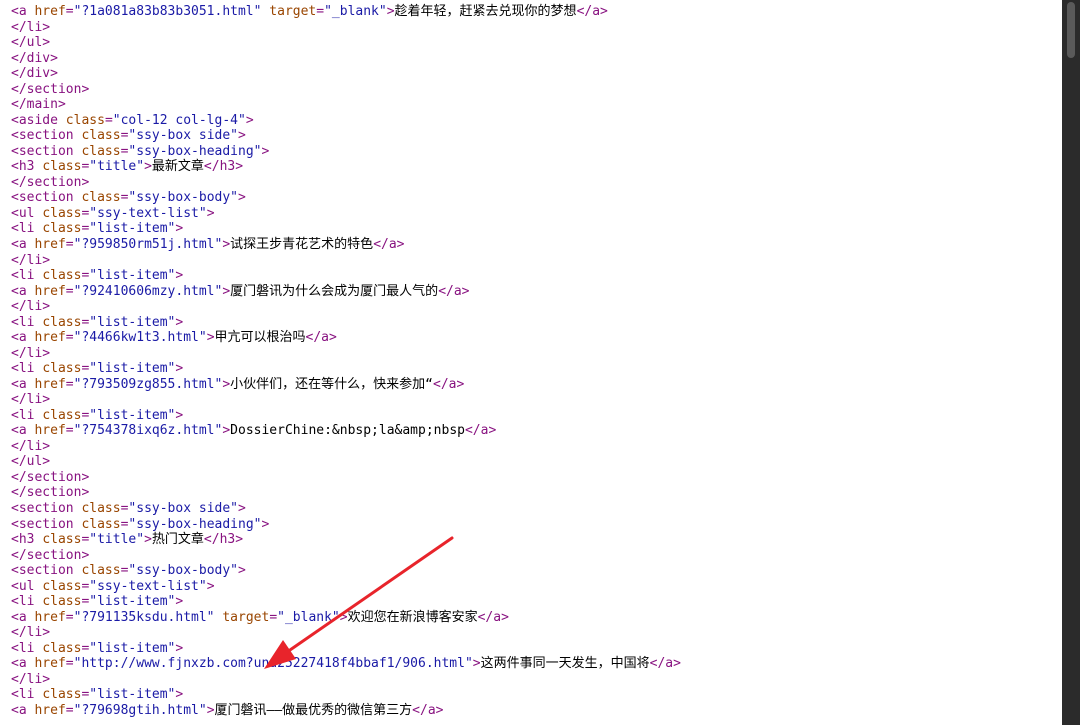 Image resolution: width=1080 pixels, height=725 pixels. I want to click on source-token: "?793509zg855.html", so click(148, 384).